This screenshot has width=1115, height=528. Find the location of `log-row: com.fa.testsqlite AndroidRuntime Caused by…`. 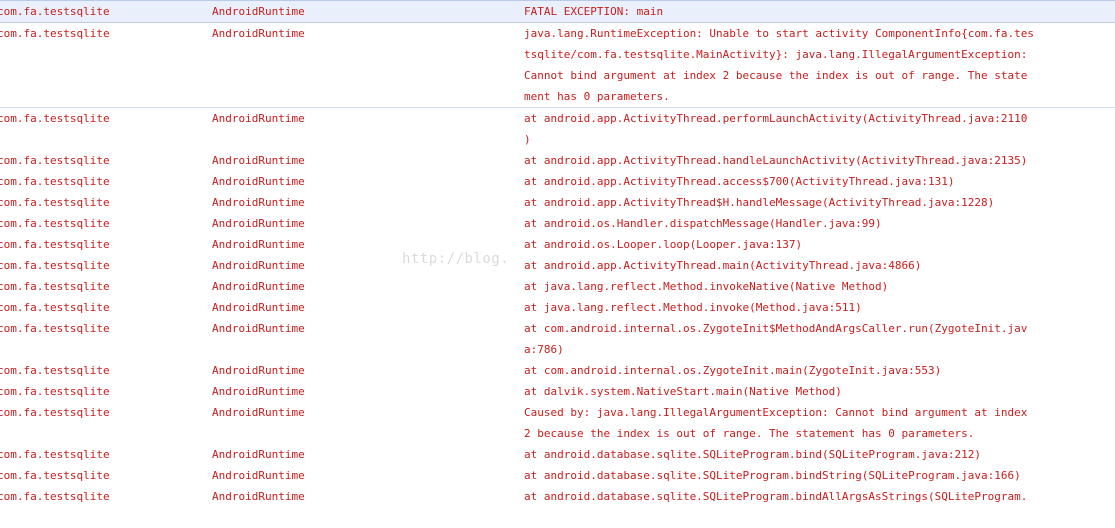

log-row: com.fa.testsqlite AndroidRuntime Caused by… is located at coordinates (557, 423).